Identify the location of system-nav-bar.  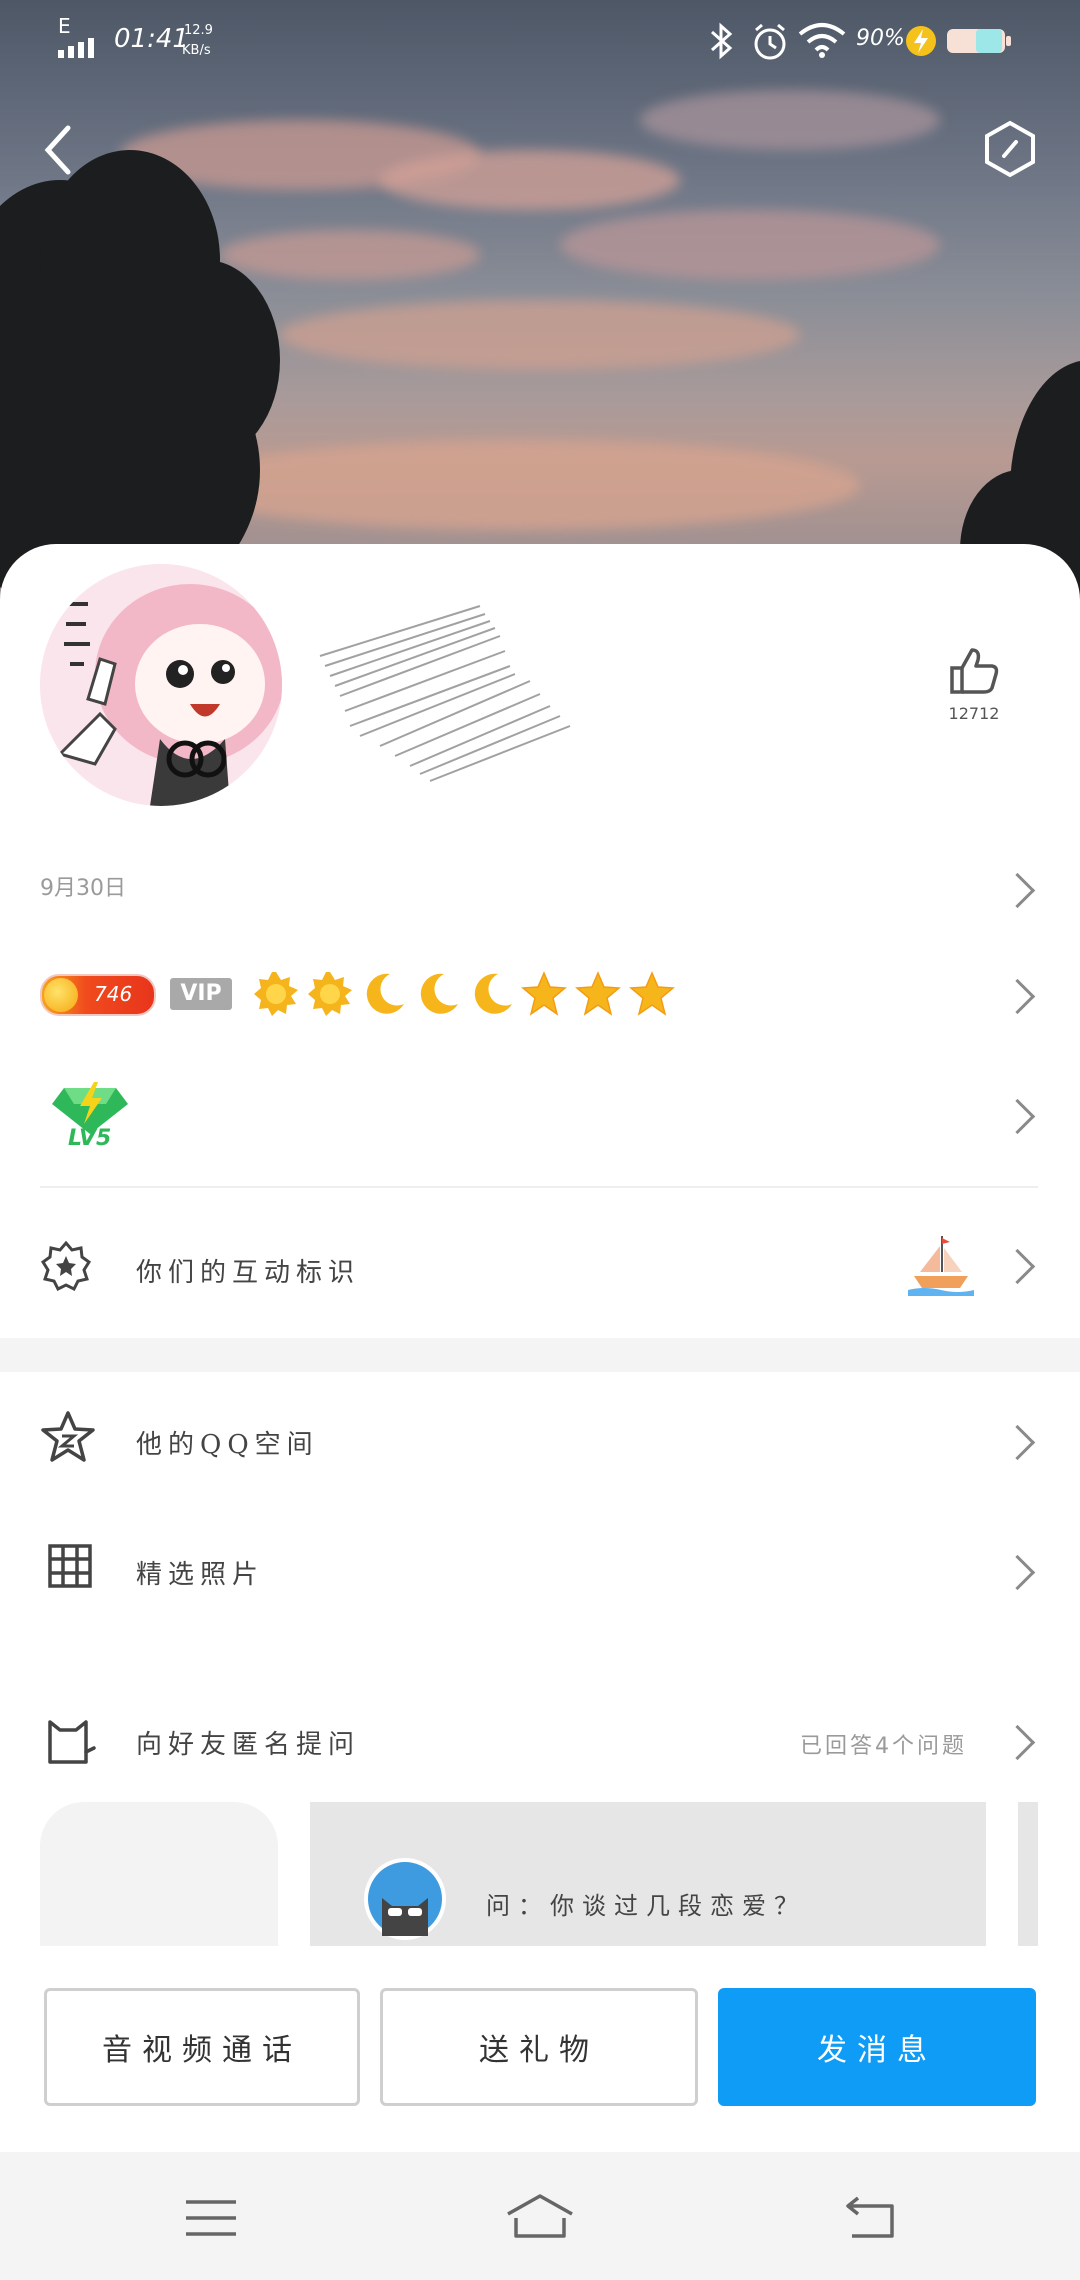
(540, 2216).